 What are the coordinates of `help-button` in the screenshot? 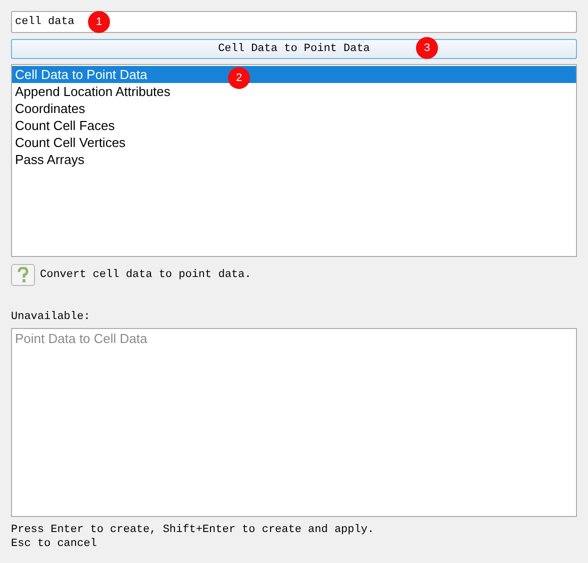 It's located at (23, 275).